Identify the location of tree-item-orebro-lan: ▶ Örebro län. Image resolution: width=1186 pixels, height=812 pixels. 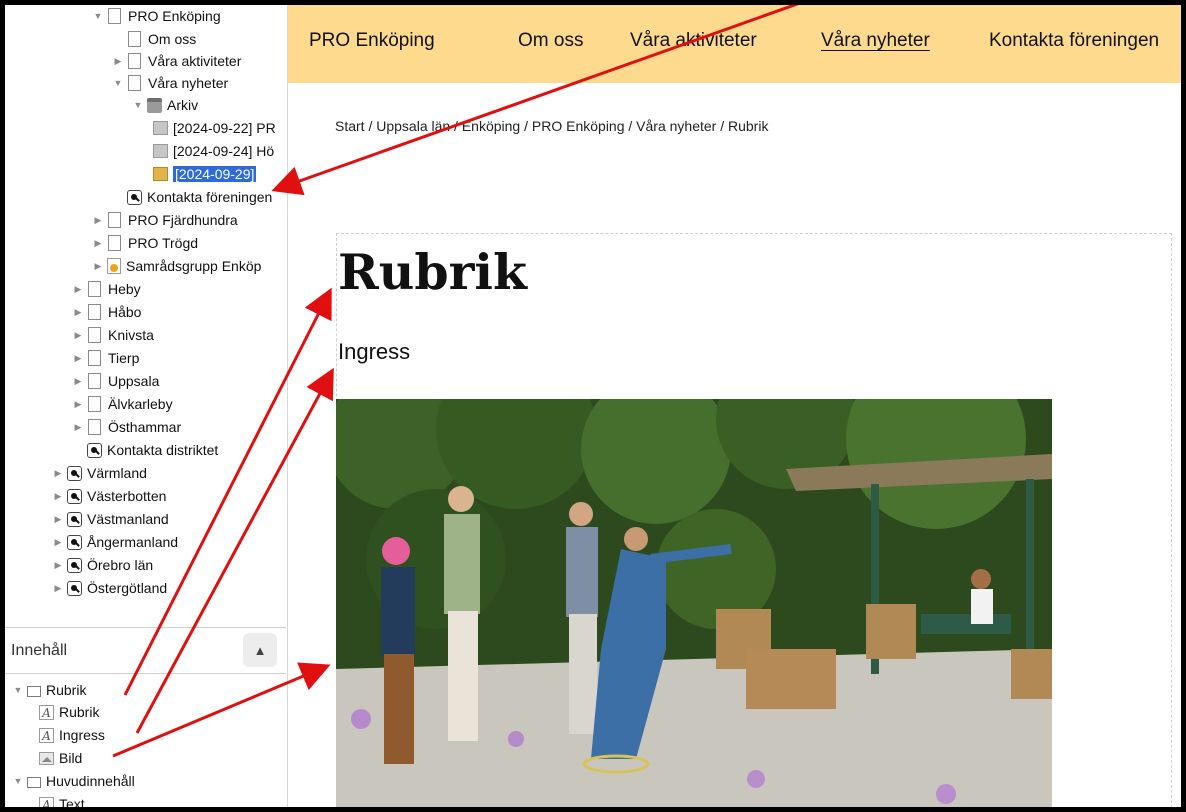
(102, 565).